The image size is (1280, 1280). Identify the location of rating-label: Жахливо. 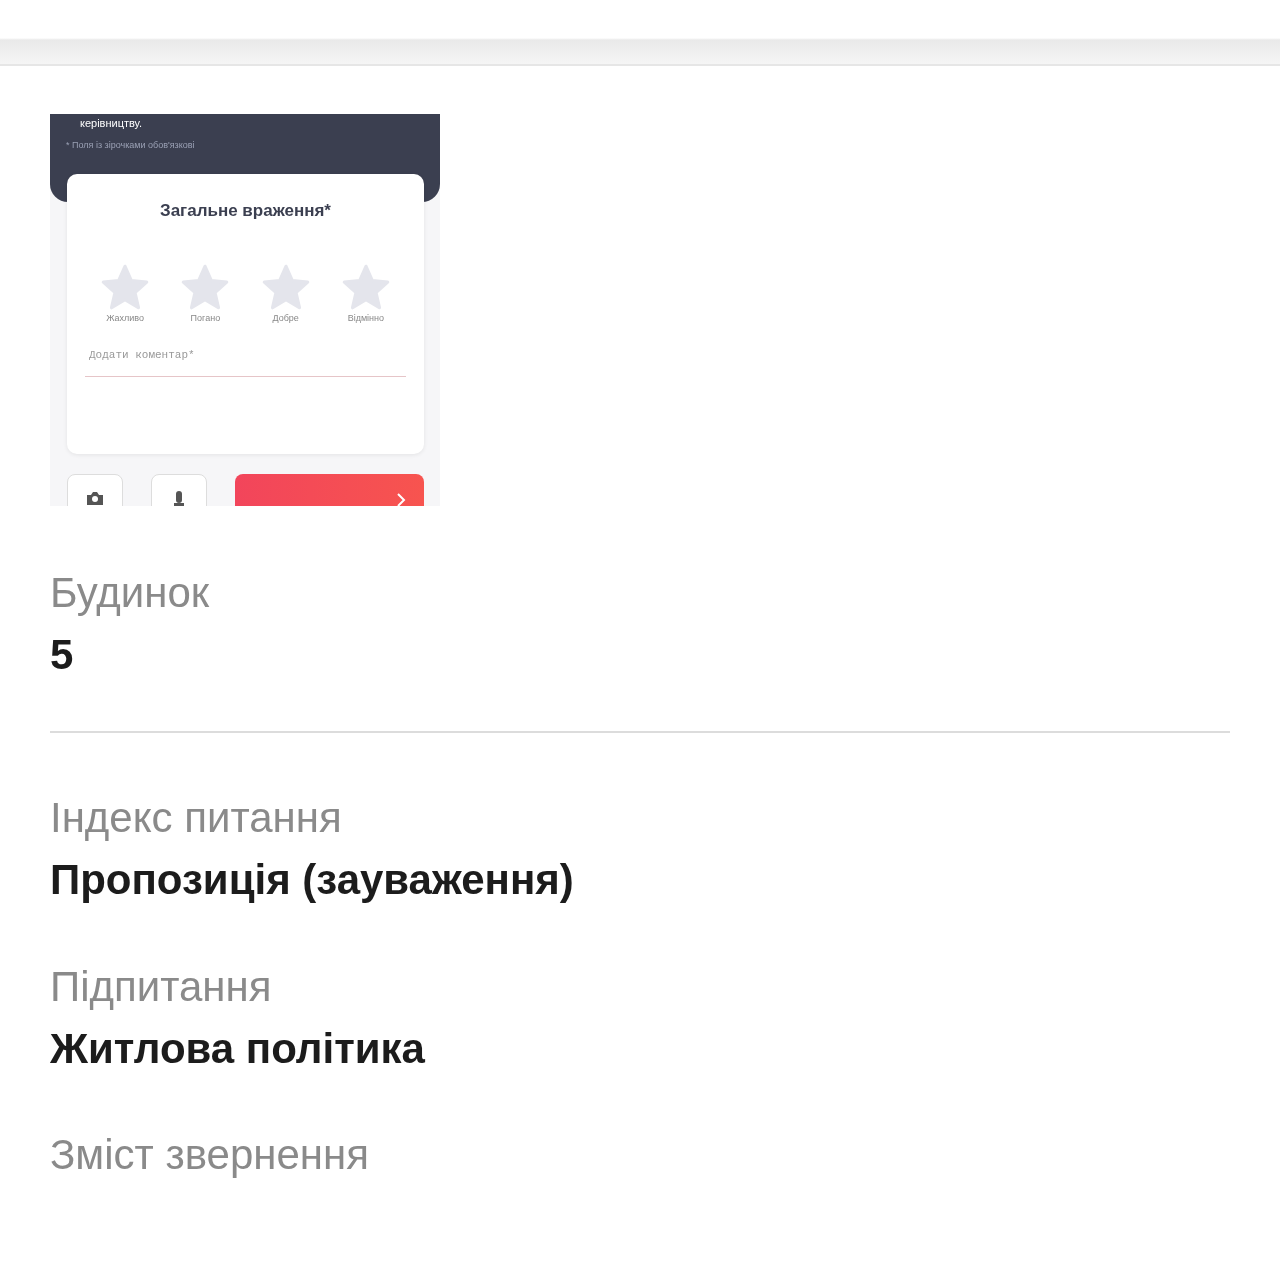
(125, 318).